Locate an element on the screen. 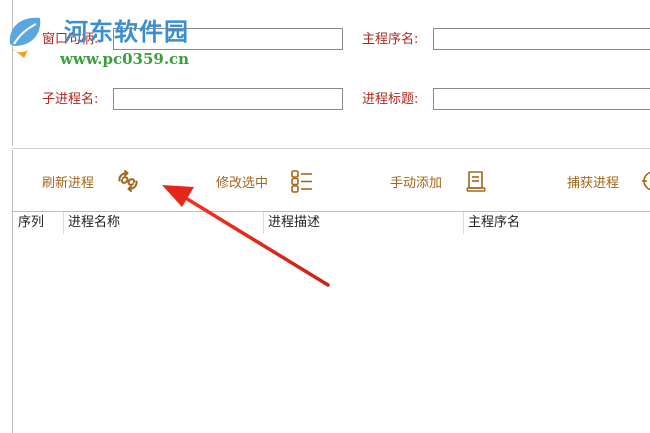 The width and height of the screenshot is (650, 433). main-process-label: 主程序名: is located at coordinates (390, 39).